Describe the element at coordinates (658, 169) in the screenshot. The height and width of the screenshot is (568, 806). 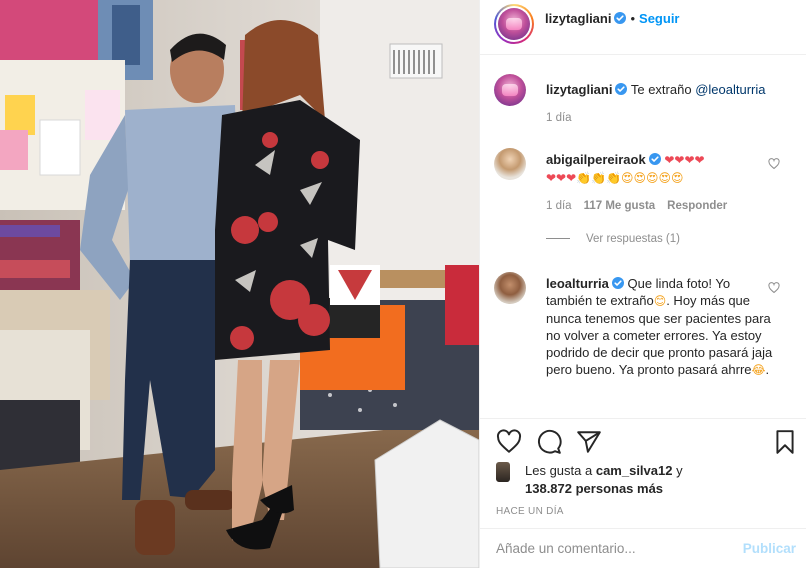
I see `comment-text: abigailpereiraok ❤❤❤❤ ❤❤❤👏👏👏😍😍😍😍😍` at that location.